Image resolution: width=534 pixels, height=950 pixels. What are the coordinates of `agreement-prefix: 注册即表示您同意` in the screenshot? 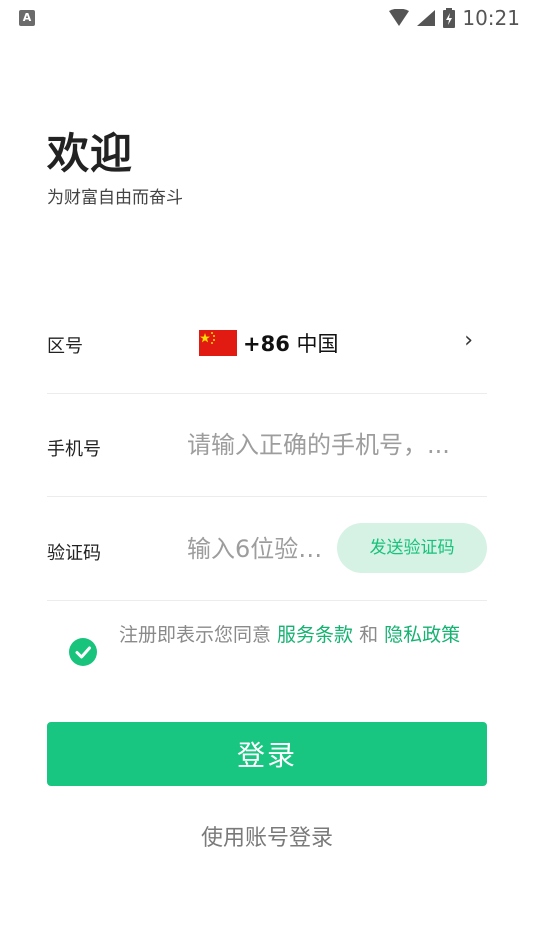 It's located at (198, 635).